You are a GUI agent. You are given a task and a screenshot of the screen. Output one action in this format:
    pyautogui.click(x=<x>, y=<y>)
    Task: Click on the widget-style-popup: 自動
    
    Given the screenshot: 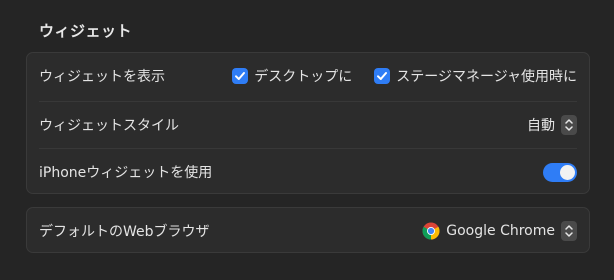 What is the action you would take?
    pyautogui.click(x=552, y=125)
    